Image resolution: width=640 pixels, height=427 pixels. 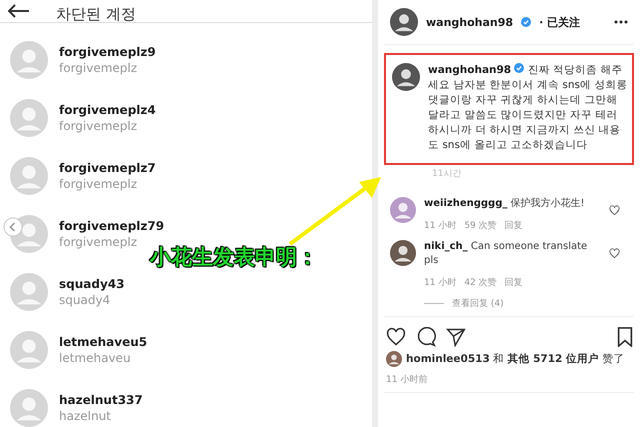 What do you see at coordinates (234, 257) in the screenshot?
I see `annotation-caption: 小花生发表申明：` at bounding box center [234, 257].